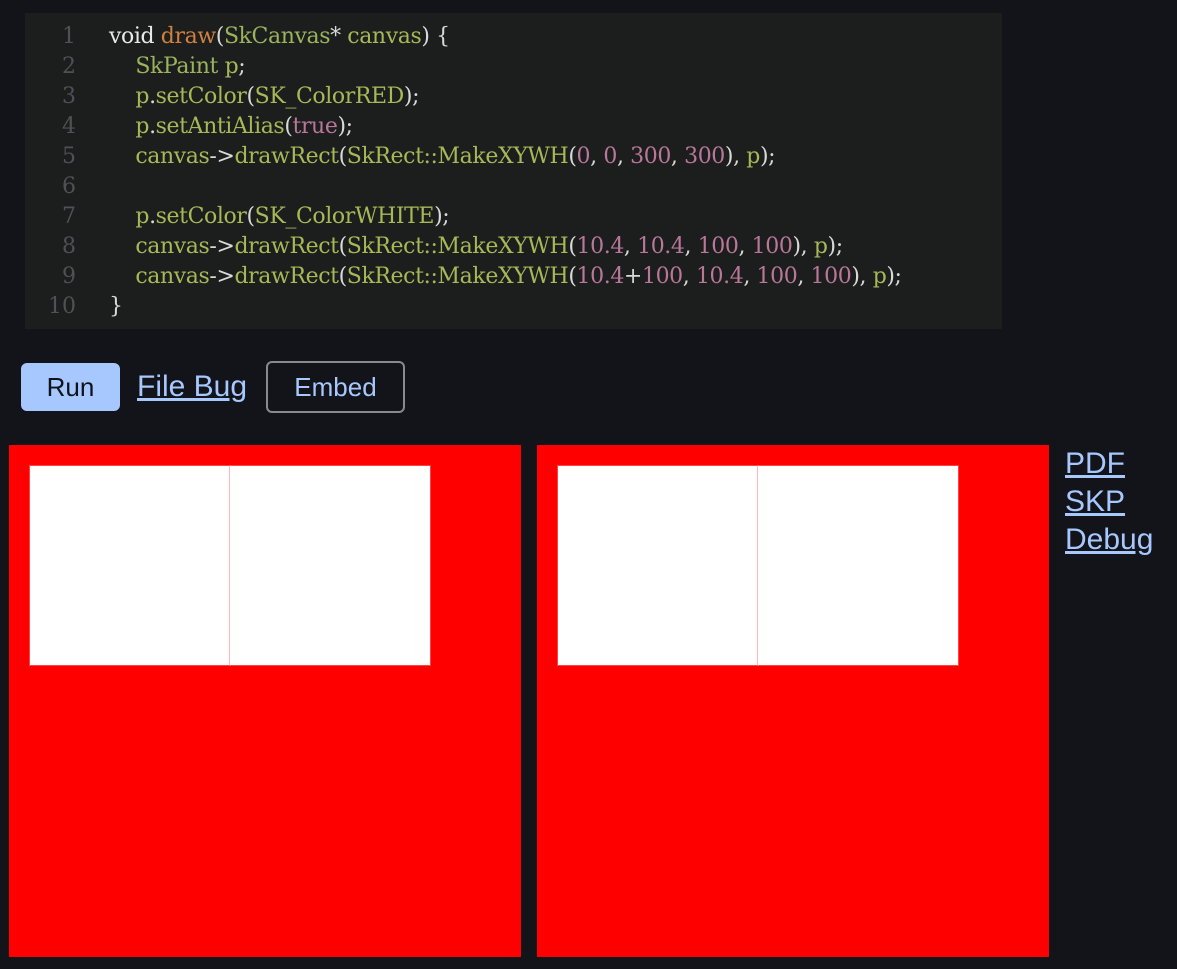 Image resolution: width=1177 pixels, height=969 pixels. I want to click on line-number: 2, so click(69, 66).